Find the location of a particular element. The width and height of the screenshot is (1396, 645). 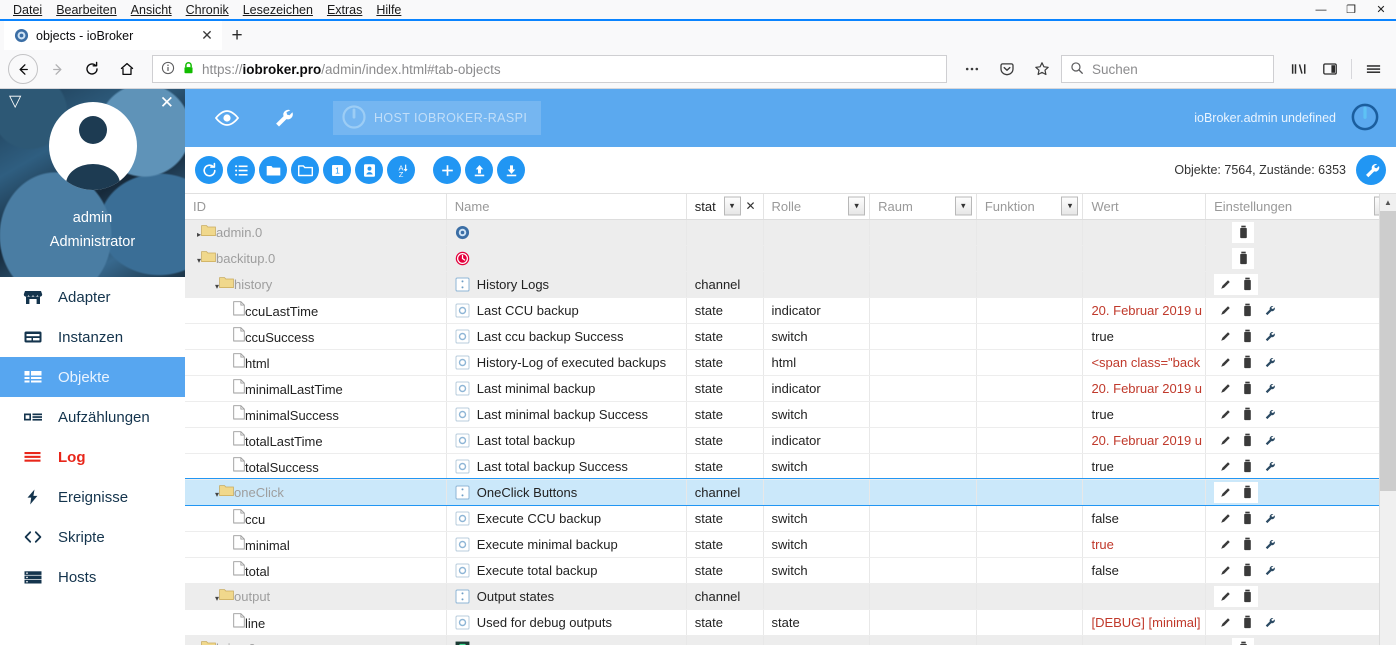

back-button-icon is located at coordinates (23, 69).